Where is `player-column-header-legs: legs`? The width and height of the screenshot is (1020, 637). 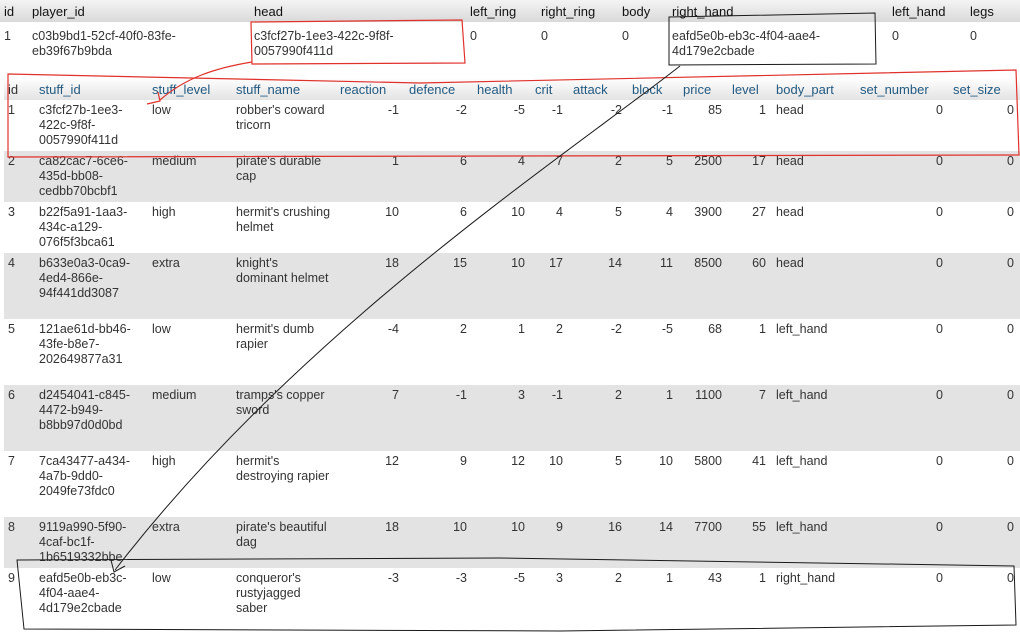
player-column-header-legs: legs is located at coordinates (993, 11).